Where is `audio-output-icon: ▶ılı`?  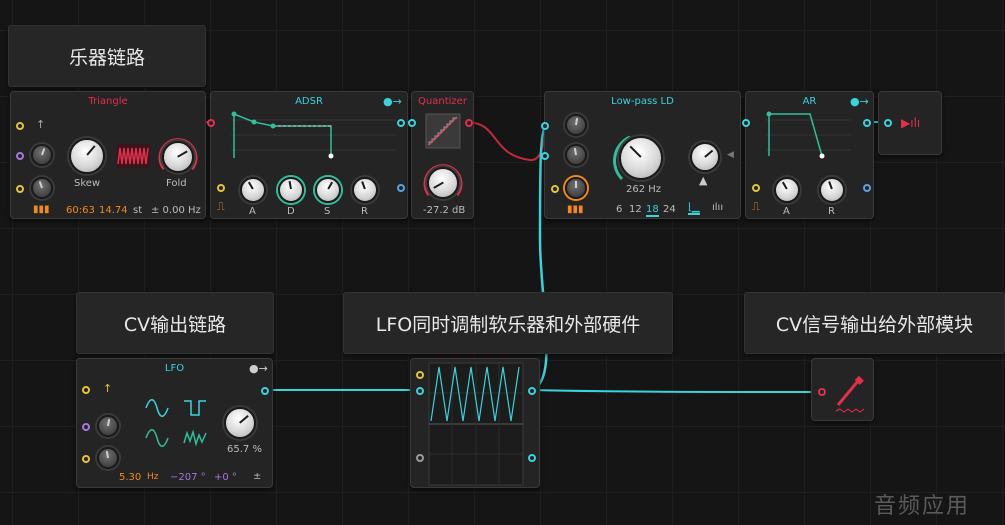
audio-output-icon: ▶ılı is located at coordinates (911, 123).